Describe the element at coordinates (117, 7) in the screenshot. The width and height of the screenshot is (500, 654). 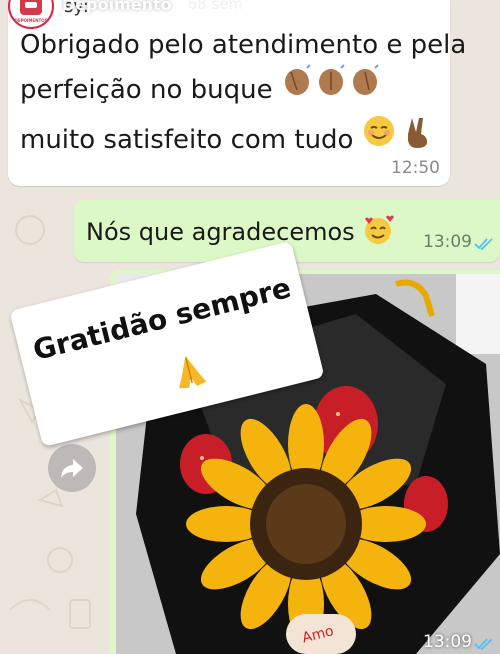
I see `story-name: Depoimento` at that location.